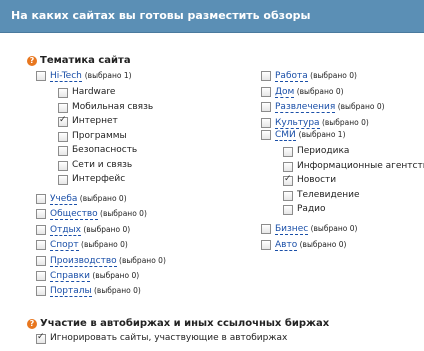  Describe the element at coordinates (292, 229) in the screenshot. I see `category-link: Бизнес` at that location.